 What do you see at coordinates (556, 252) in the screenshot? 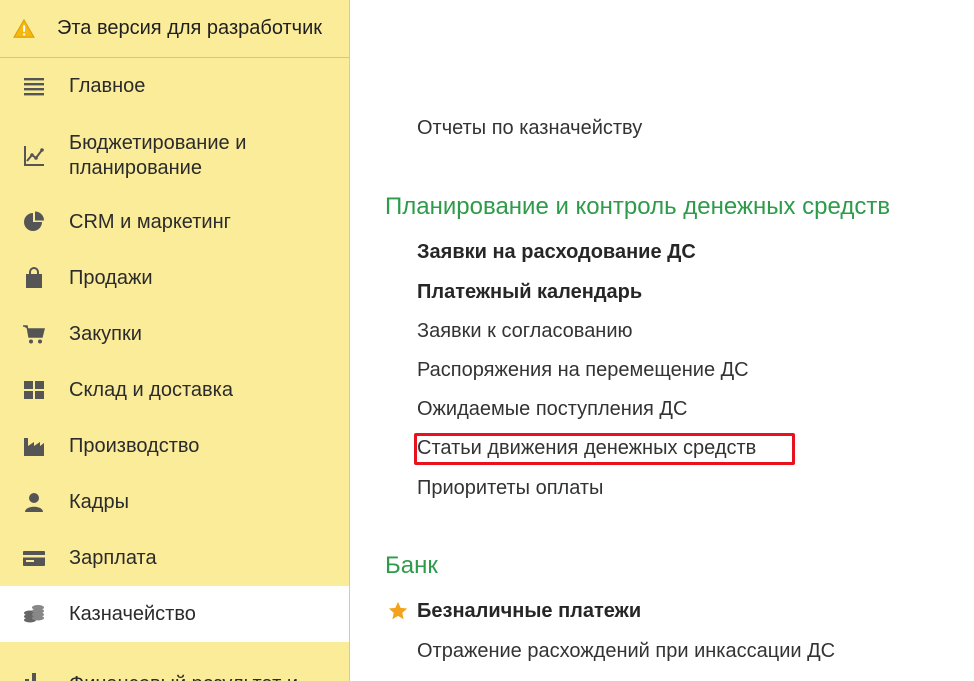
I see `expense-requests-link: Заявки на расходование ДС` at bounding box center [556, 252].